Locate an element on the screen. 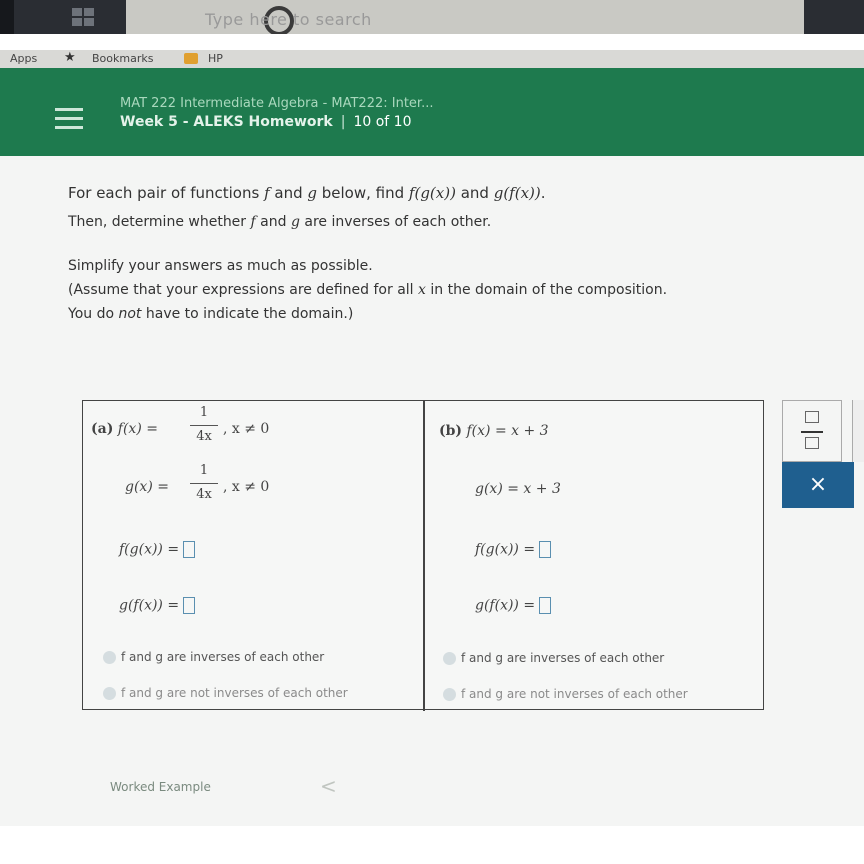 The width and height of the screenshot is (864, 864). part-a-f-text: f(x) = is located at coordinates (137, 429).